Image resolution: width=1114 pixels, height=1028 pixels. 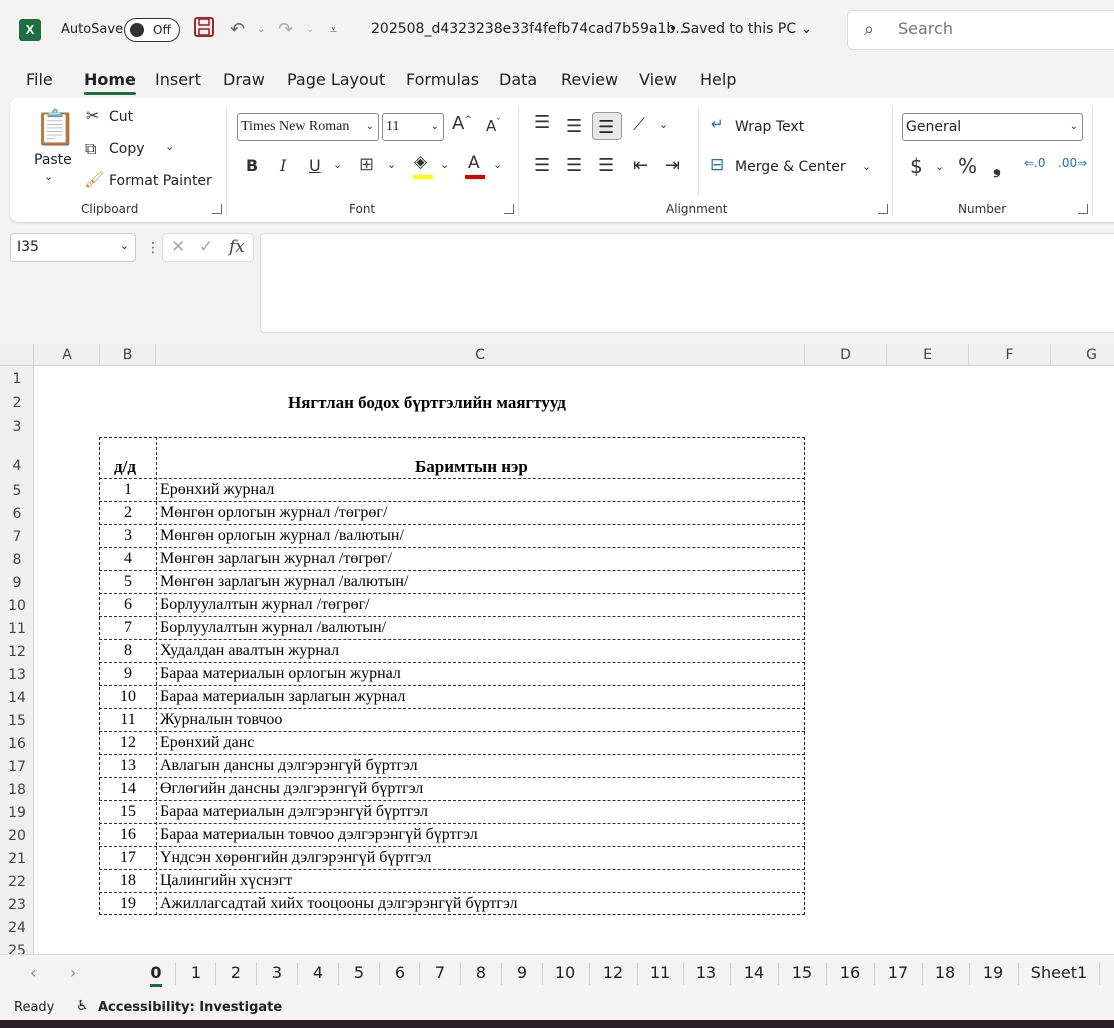 What do you see at coordinates (589, 79) in the screenshot?
I see `tab-review: Review` at bounding box center [589, 79].